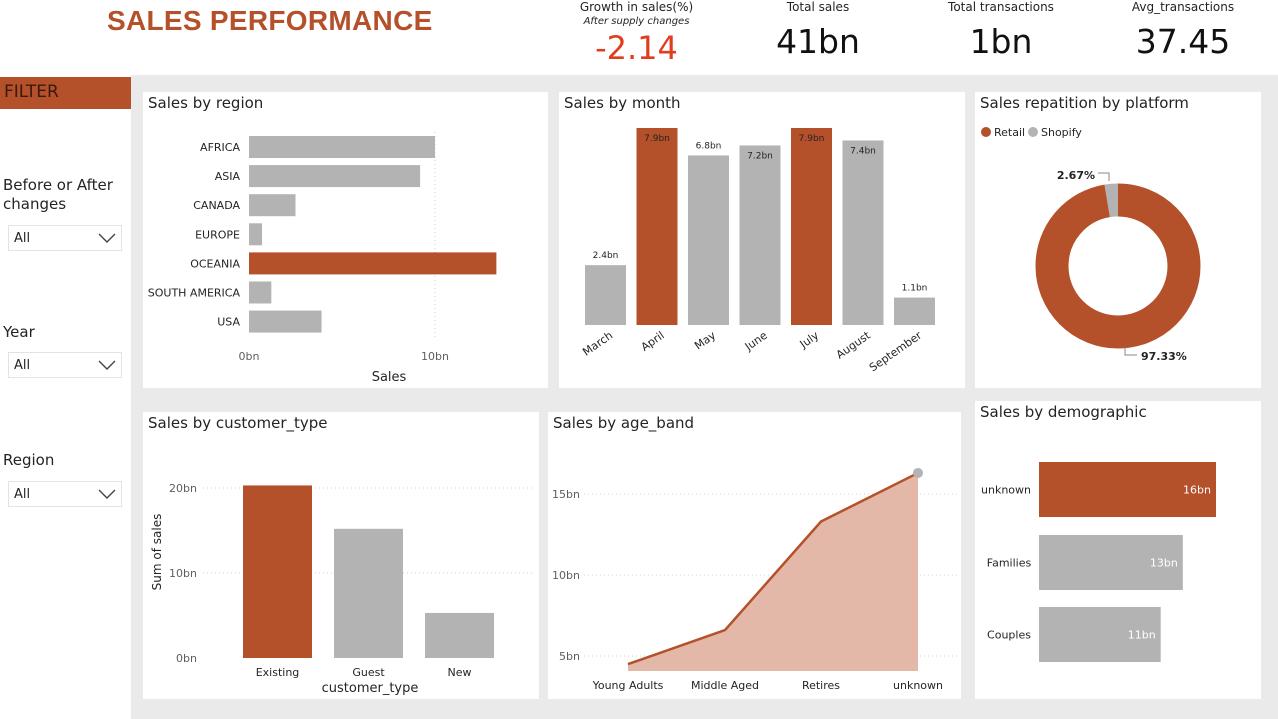  What do you see at coordinates (863, 151) in the screenshot?
I see `data-label: 7.4bn` at bounding box center [863, 151].